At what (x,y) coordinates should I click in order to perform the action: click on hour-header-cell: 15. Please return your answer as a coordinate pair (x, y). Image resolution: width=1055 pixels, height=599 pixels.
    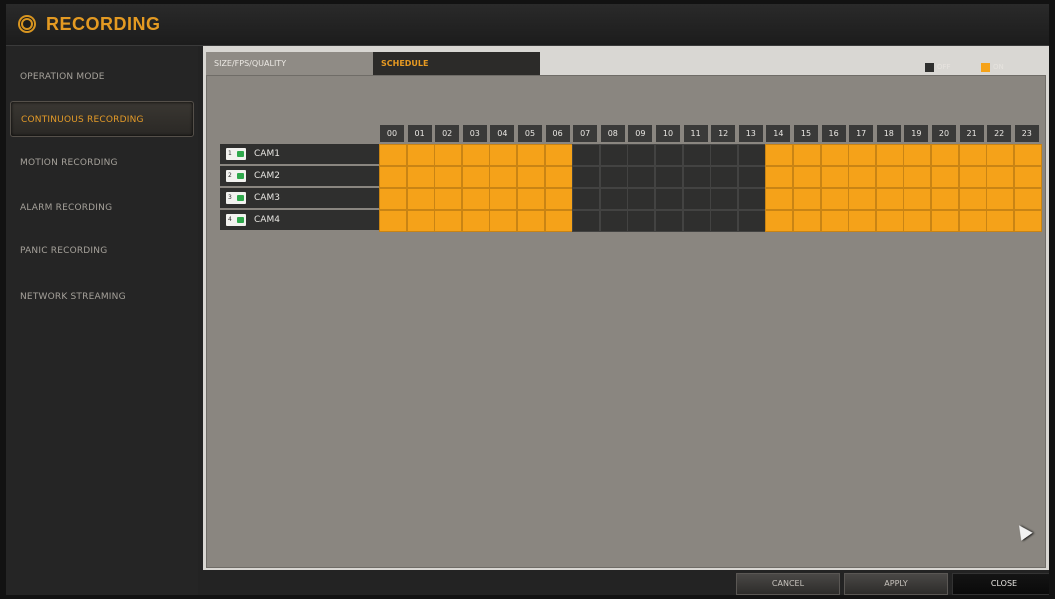
    Looking at the image, I should click on (806, 133).